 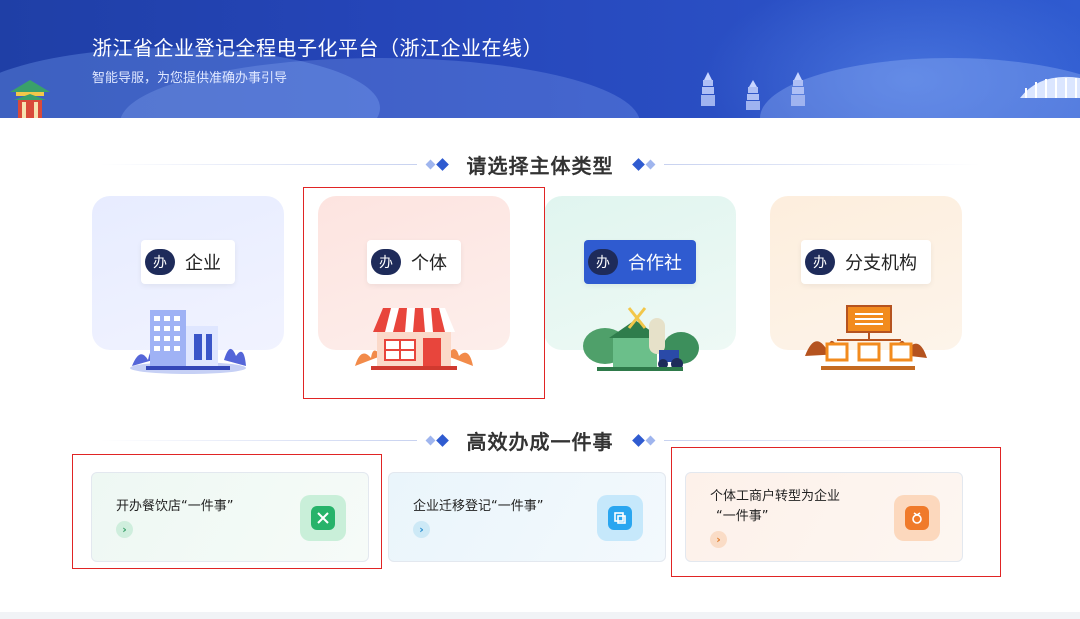 I want to click on entity-card-cooperative: 办 合作社, so click(x=640, y=283).